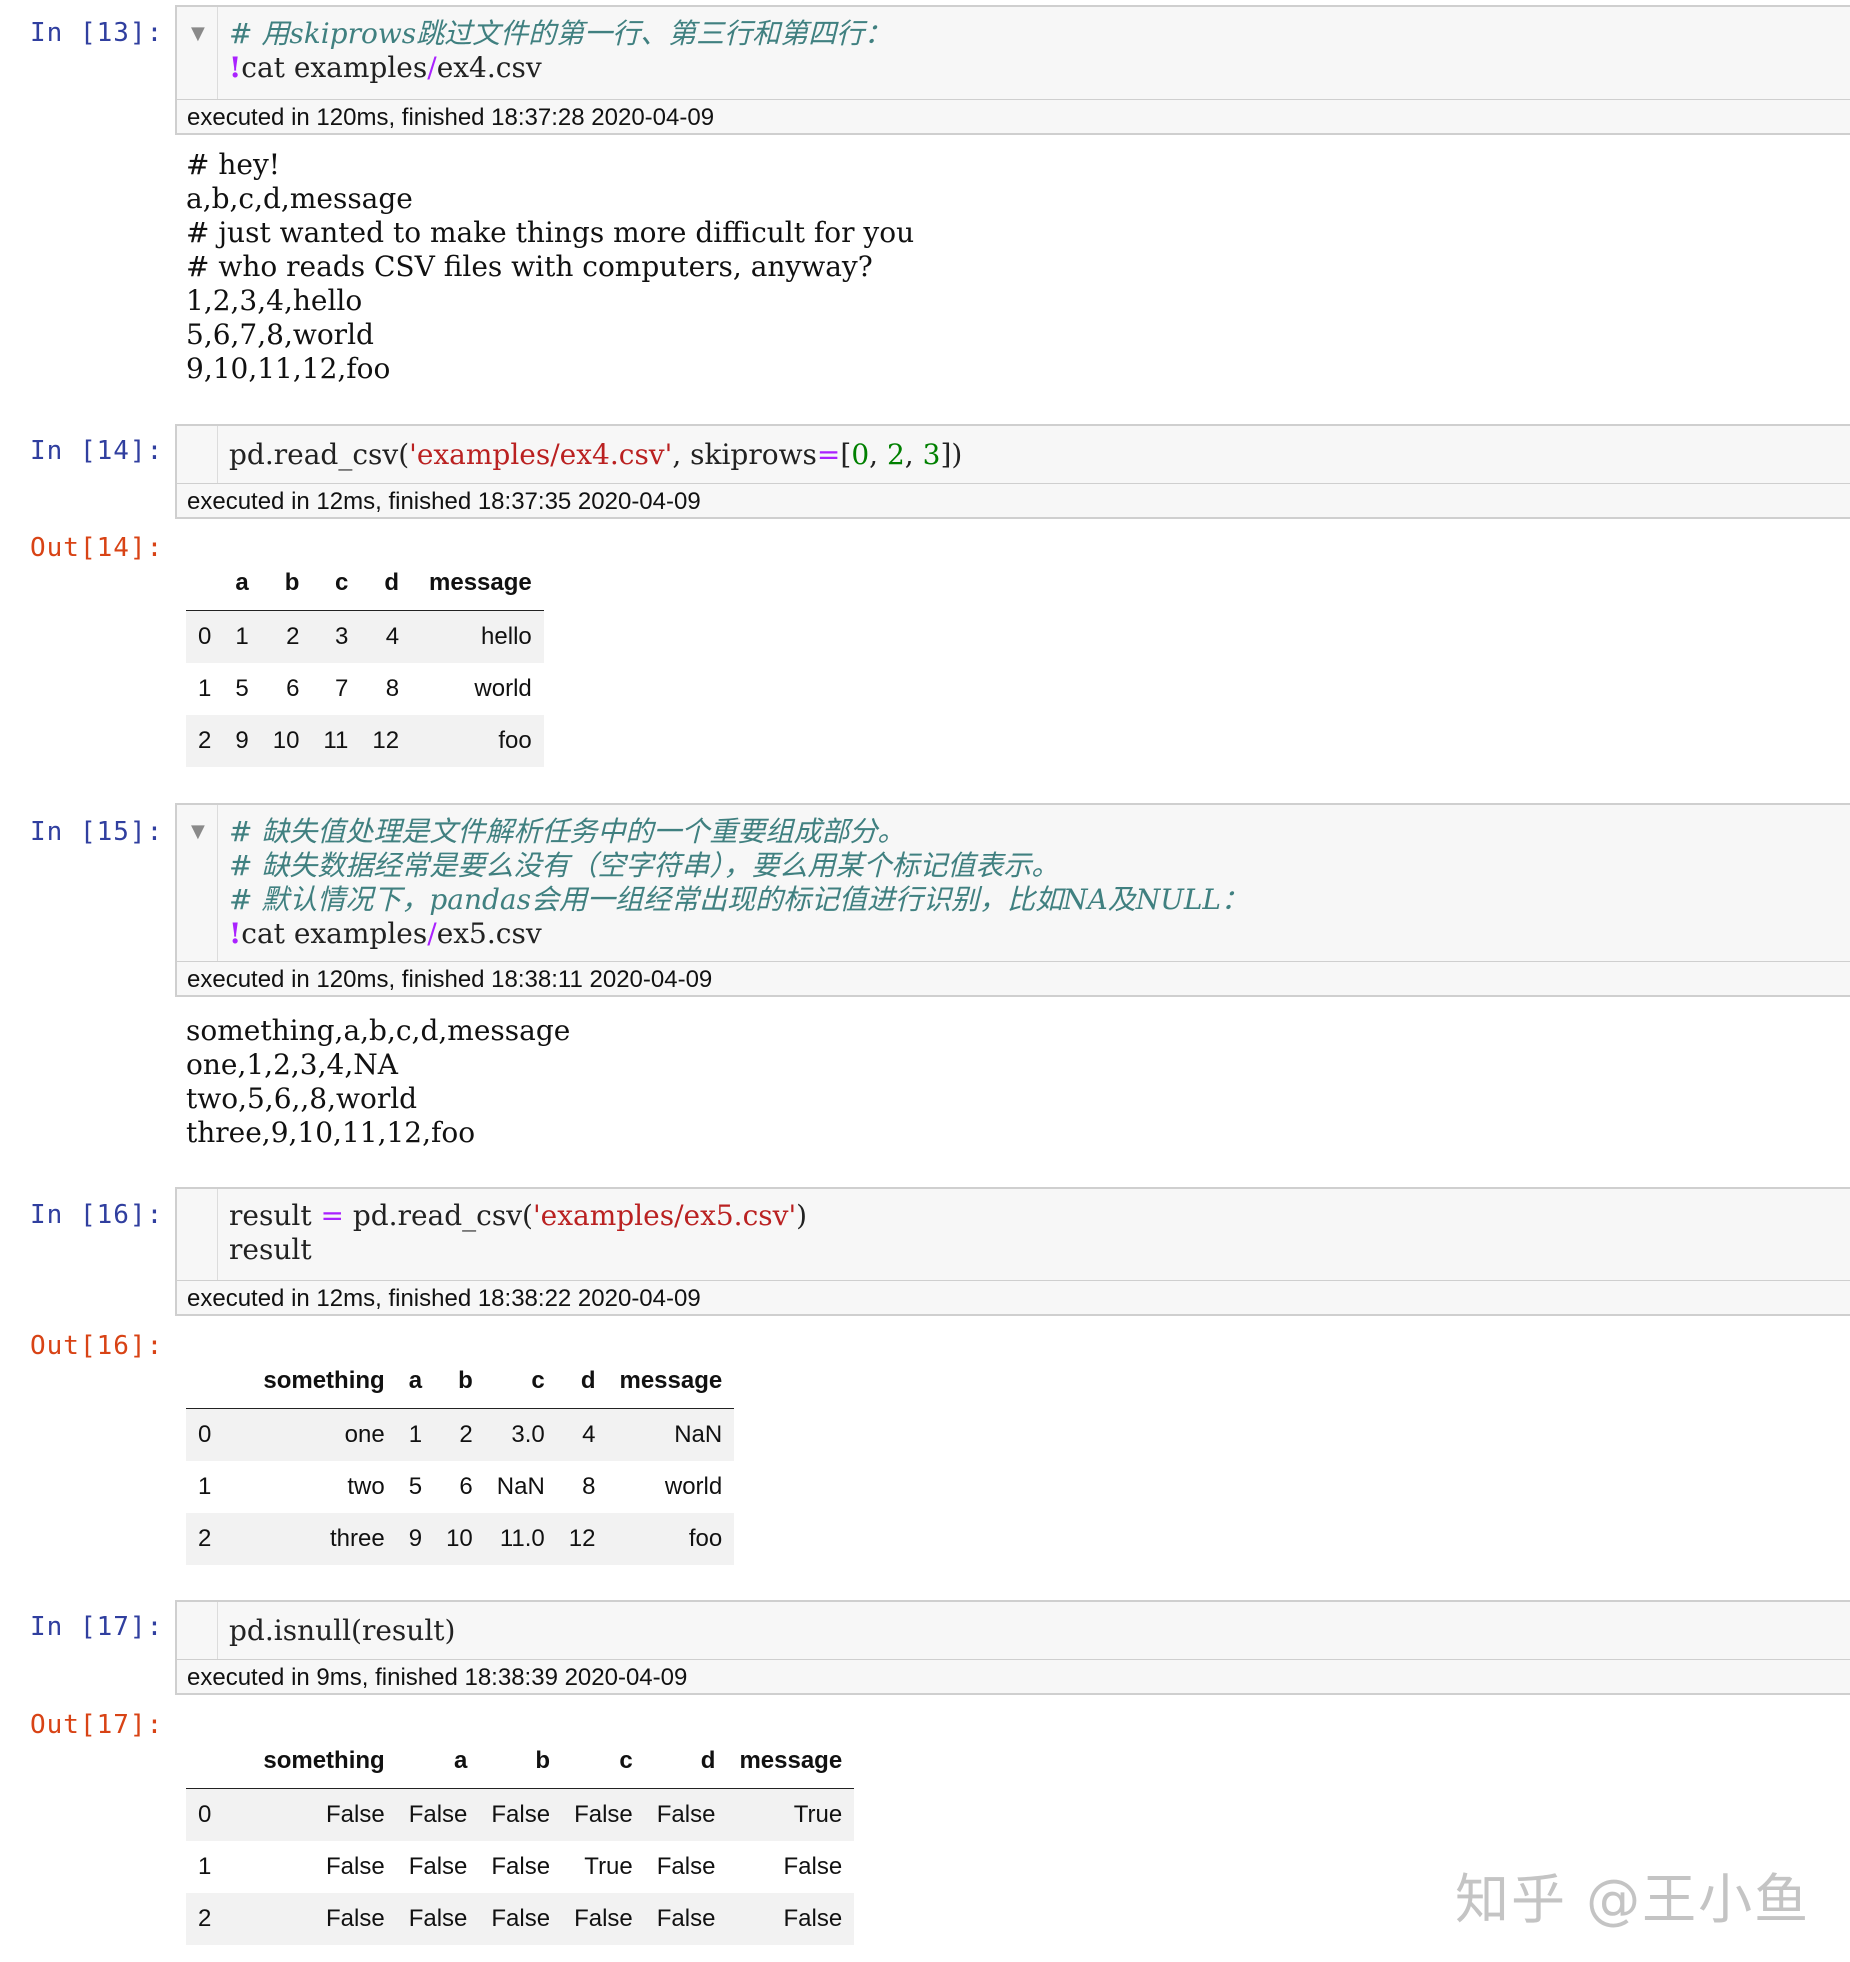  I want to click on output-prompt-14: Out[14]:, so click(97, 548).